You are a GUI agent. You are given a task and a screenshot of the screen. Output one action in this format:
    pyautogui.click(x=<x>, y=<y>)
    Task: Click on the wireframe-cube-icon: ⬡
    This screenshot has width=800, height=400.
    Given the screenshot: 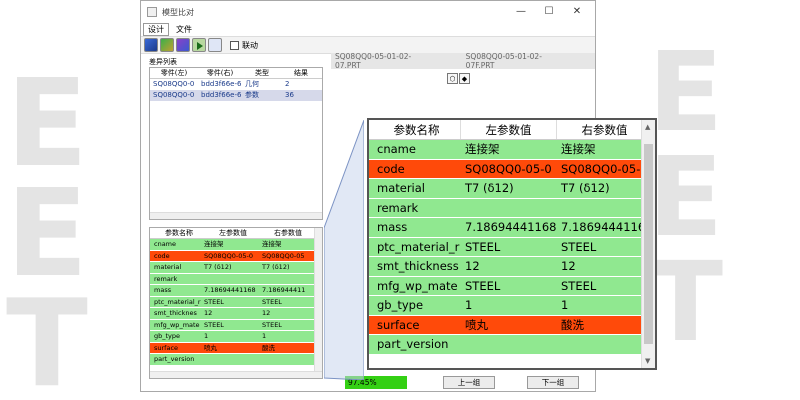 What is the action you would take?
    pyautogui.click(x=452, y=78)
    